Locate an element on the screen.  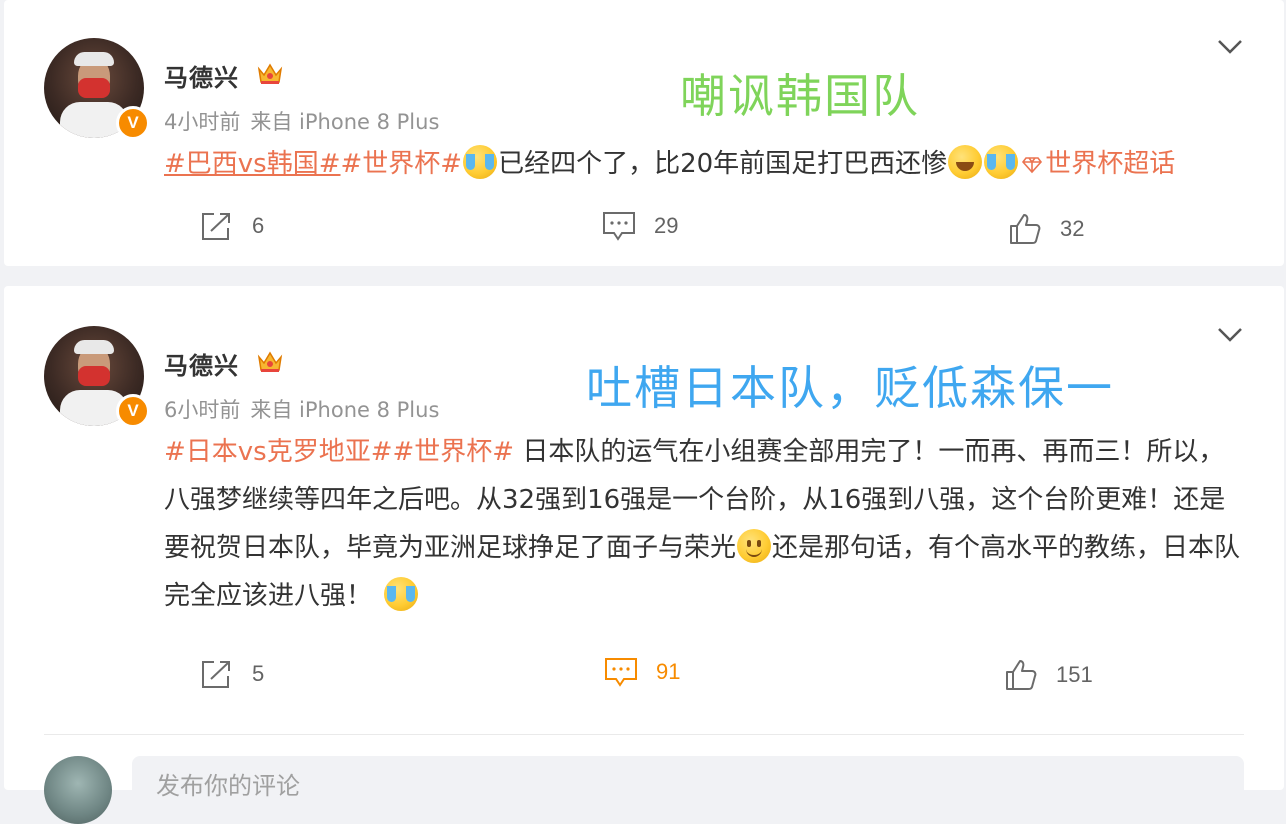
smile-emoji-icon is located at coordinates (754, 546).